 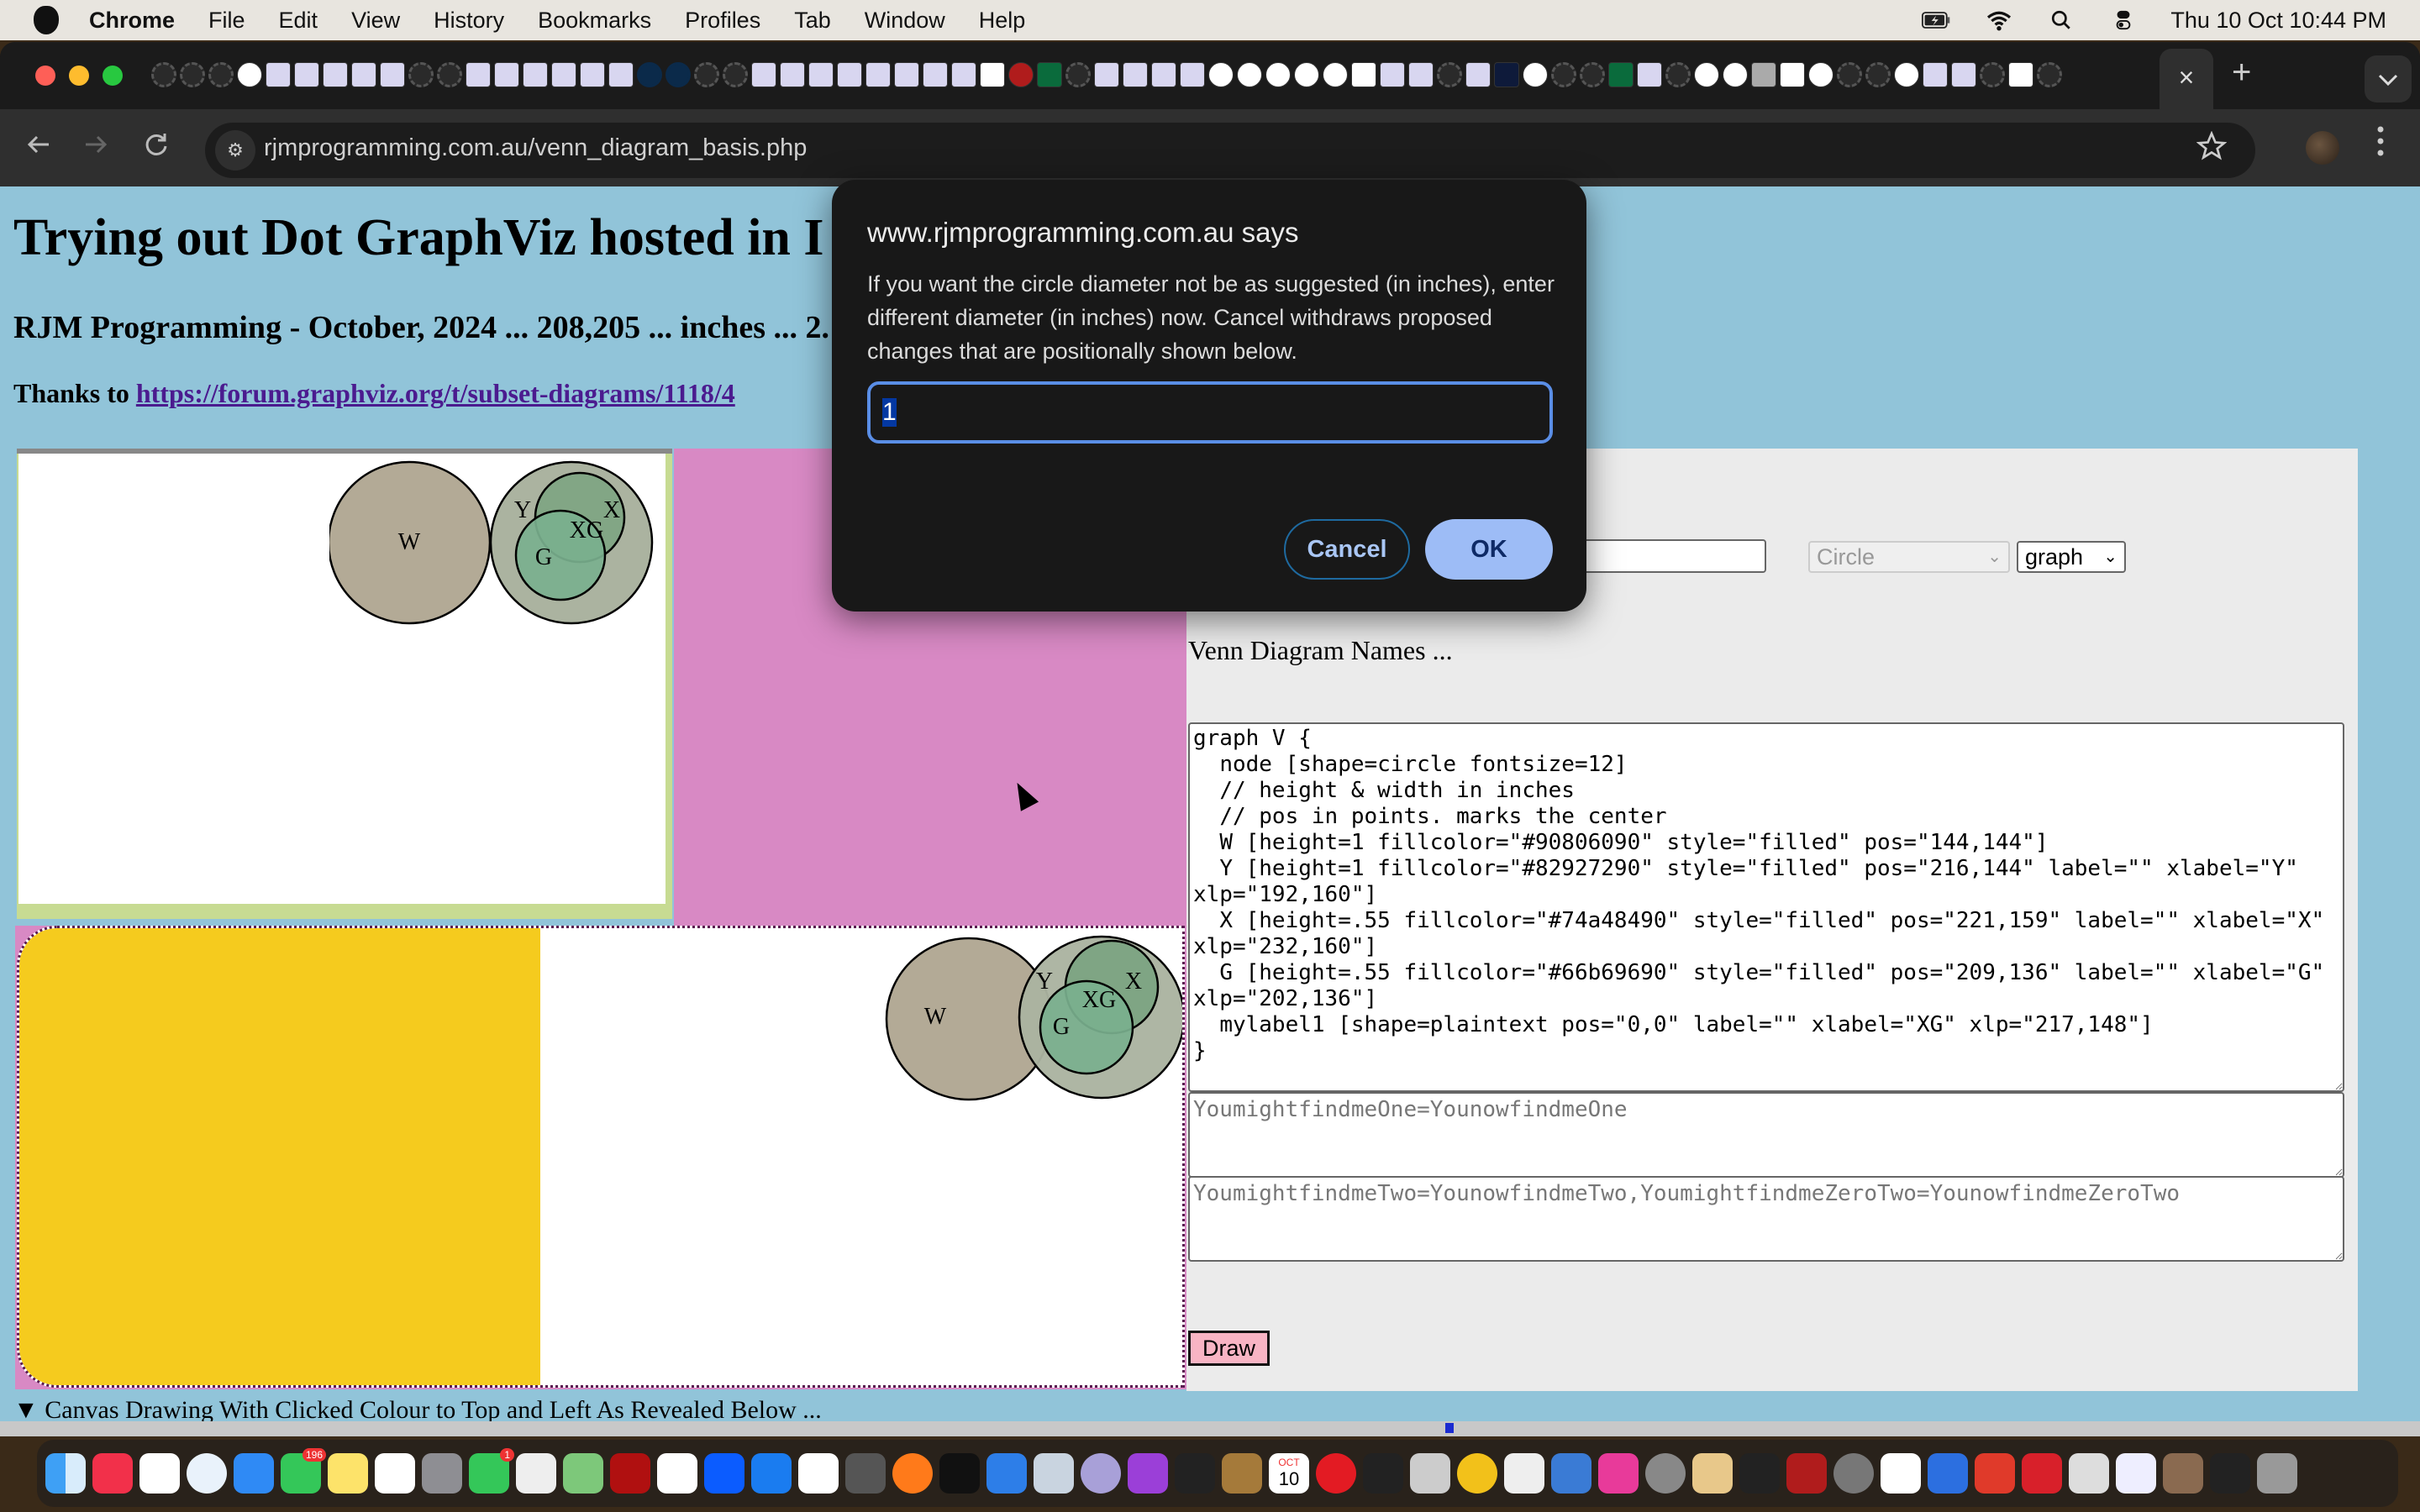 I want to click on dot-code-textarea, so click(x=1766, y=907).